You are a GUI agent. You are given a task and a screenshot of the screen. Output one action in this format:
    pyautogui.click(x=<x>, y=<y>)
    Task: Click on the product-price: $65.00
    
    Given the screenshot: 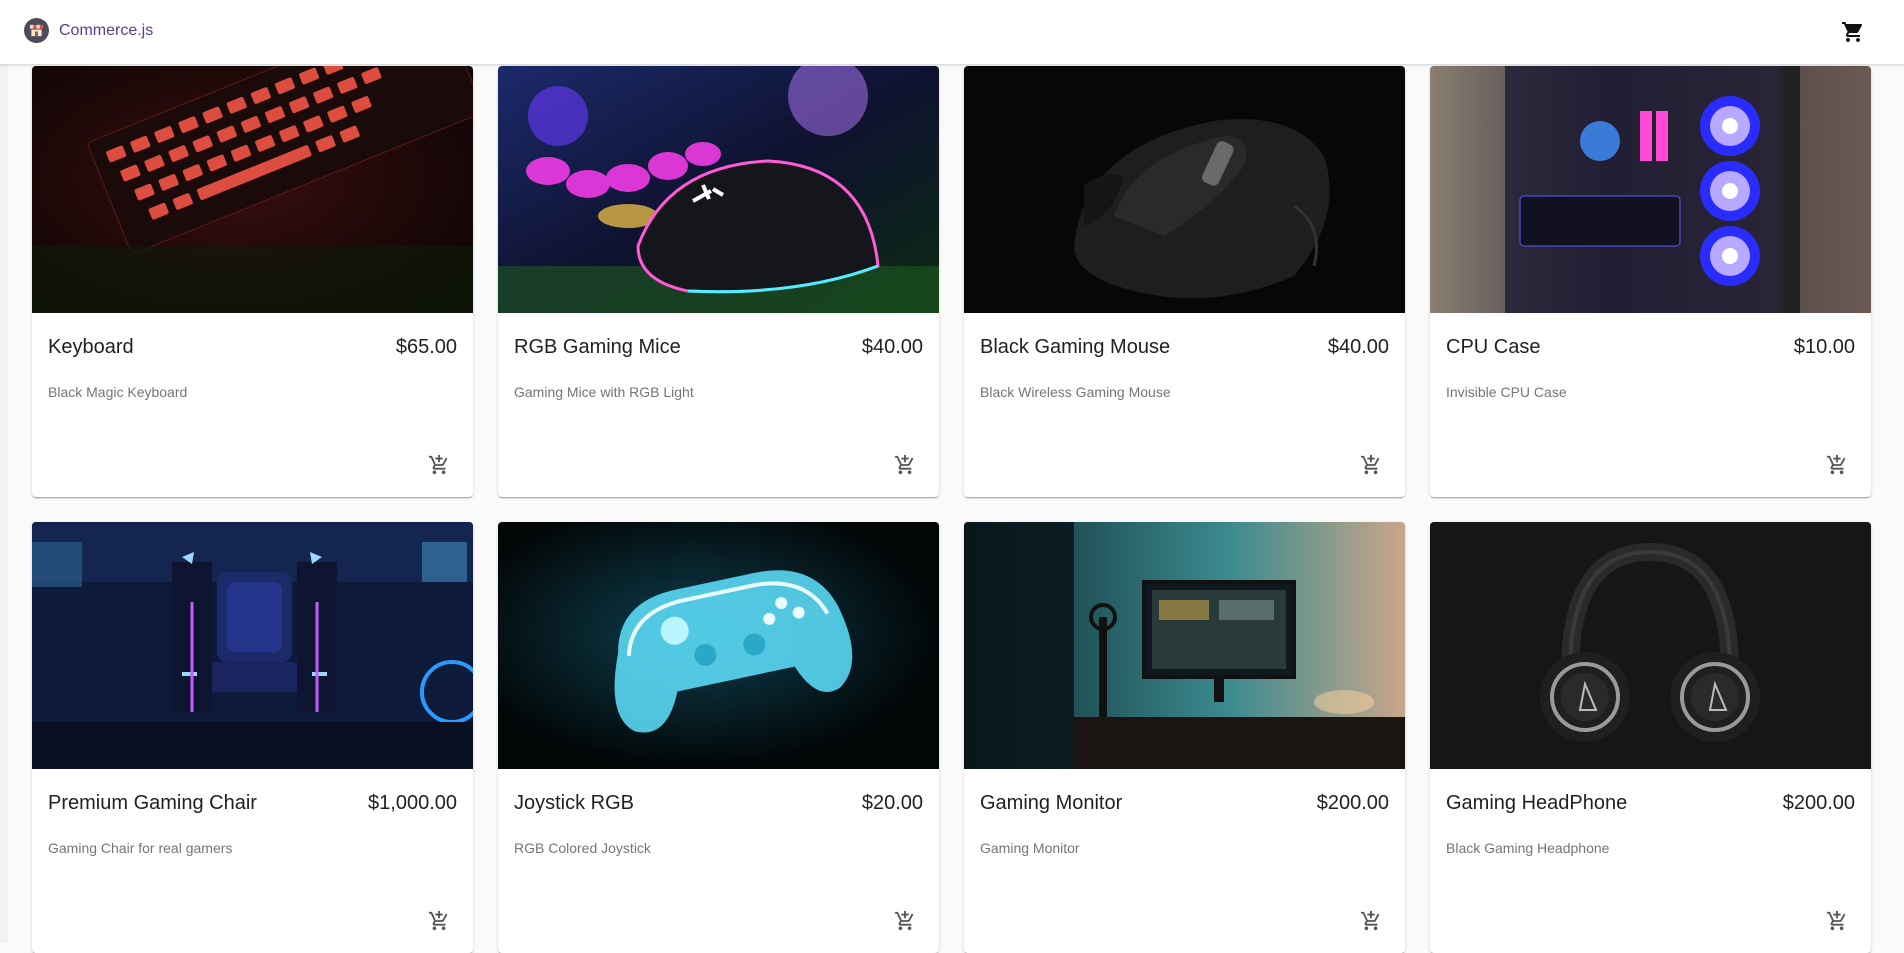 What is the action you would take?
    pyautogui.click(x=426, y=347)
    